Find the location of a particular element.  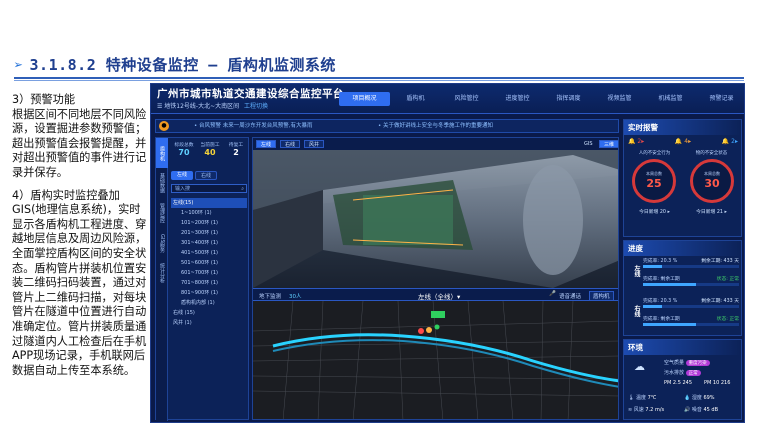

progress-row: 完成率: 20.3 % 剩余工期: 433 天 is located at coordinates (691, 303).